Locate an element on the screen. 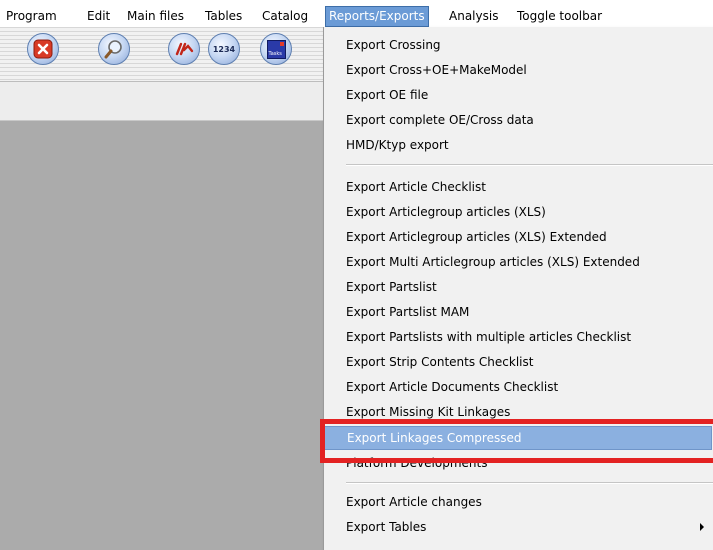 This screenshot has width=713, height=550. menu-tables: Tables is located at coordinates (223, 16).